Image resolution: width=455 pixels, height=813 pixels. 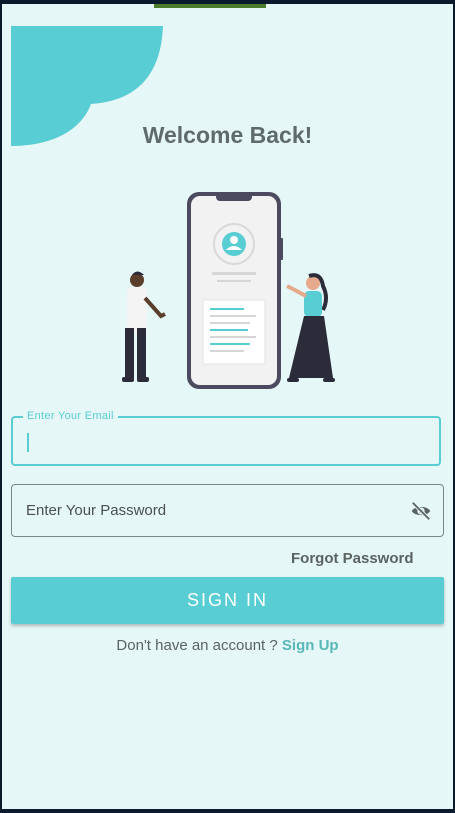 I want to click on password-field, so click(x=227, y=510).